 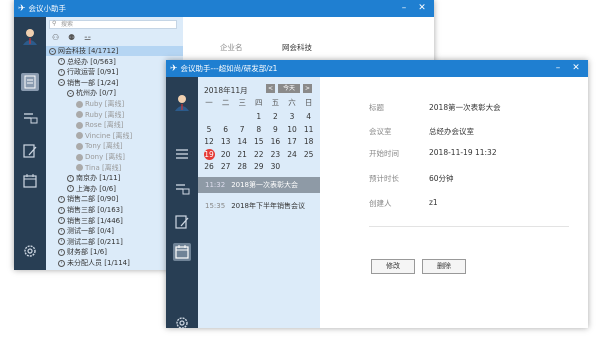 What do you see at coordinates (259, 166) in the screenshot?
I see `calendar-day: 29` at bounding box center [259, 166].